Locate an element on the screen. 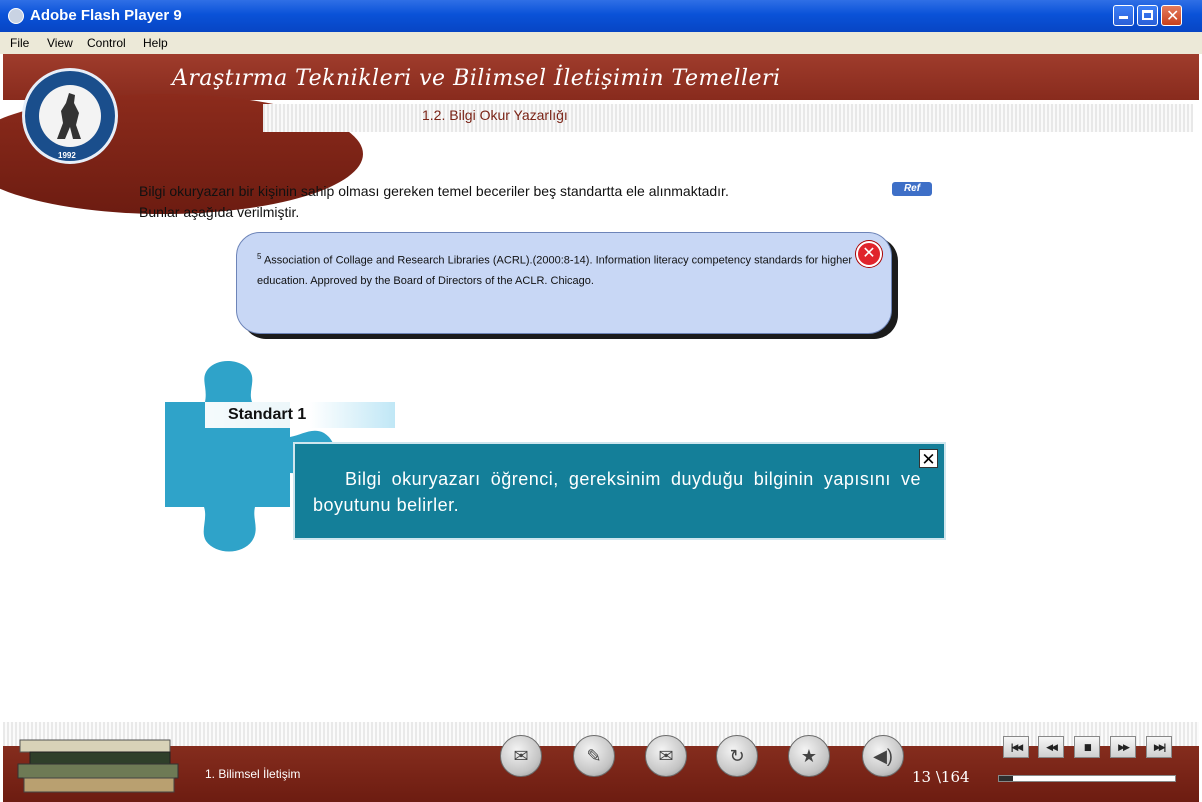 Image resolution: width=1202 pixels, height=802 pixels. page-counter: 13 \164 is located at coordinates (941, 777).